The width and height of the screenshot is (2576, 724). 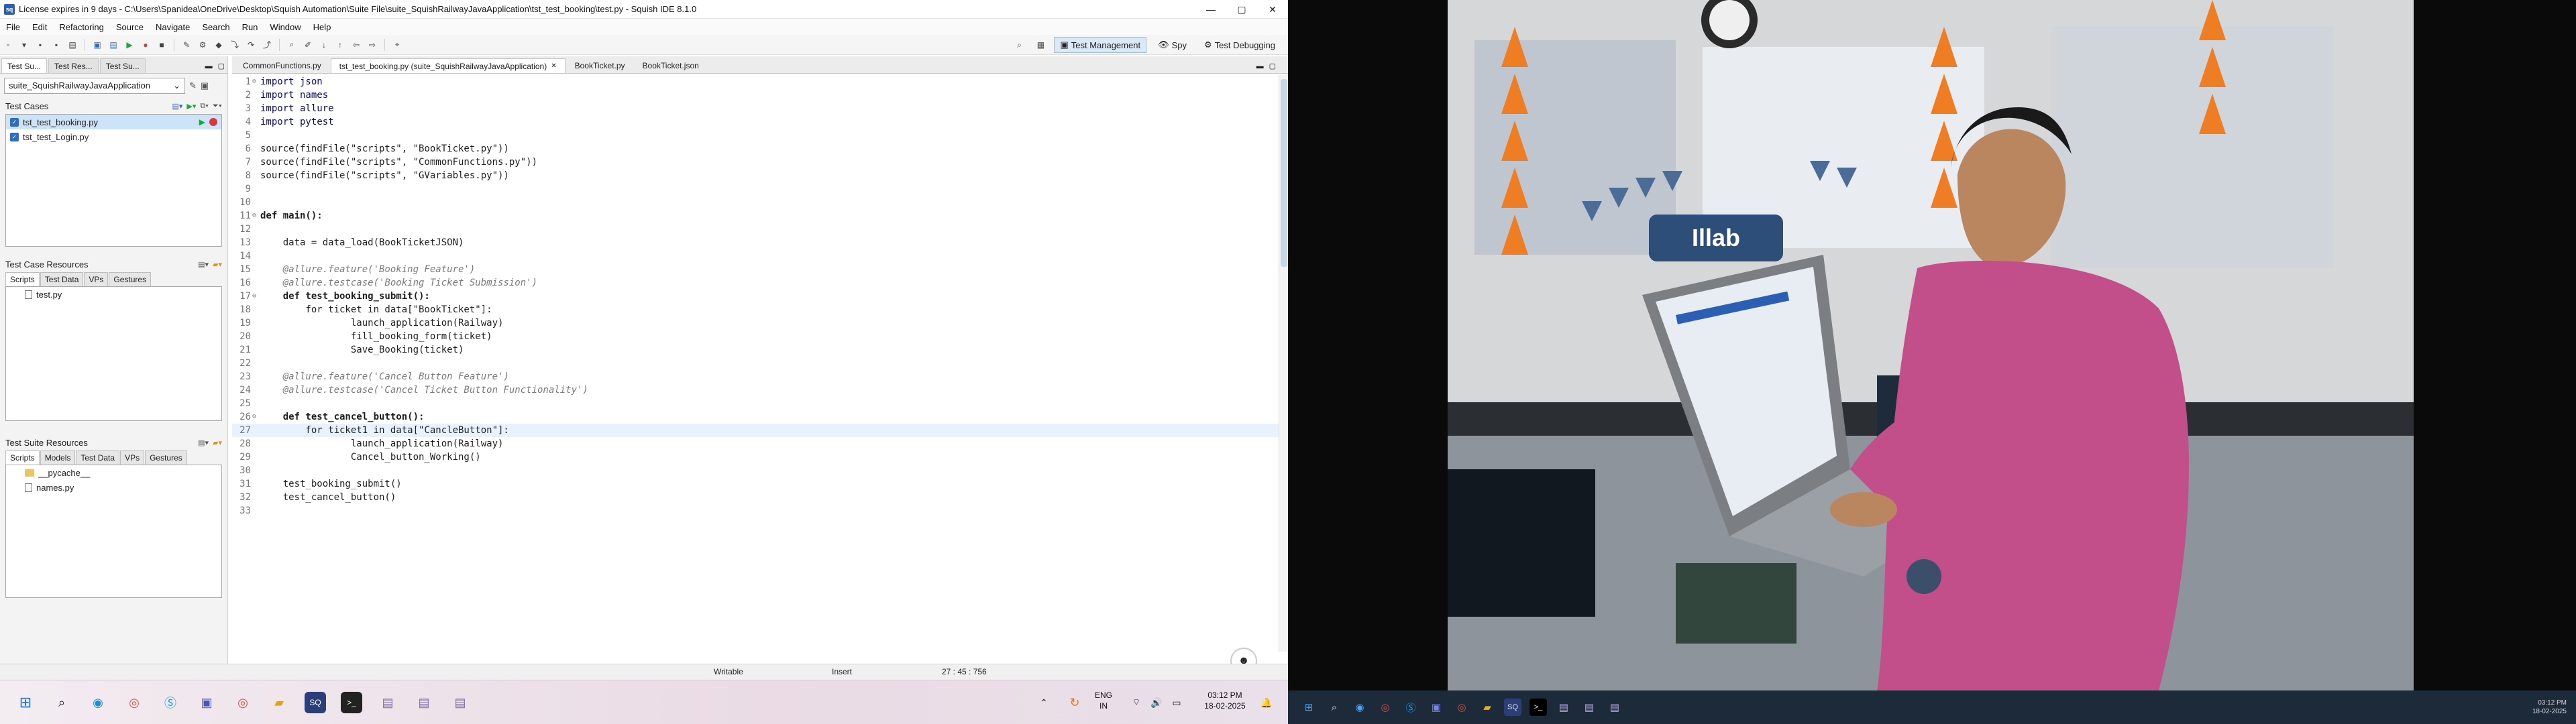 I want to click on tab-scripts: Scripts, so click(x=22, y=457).